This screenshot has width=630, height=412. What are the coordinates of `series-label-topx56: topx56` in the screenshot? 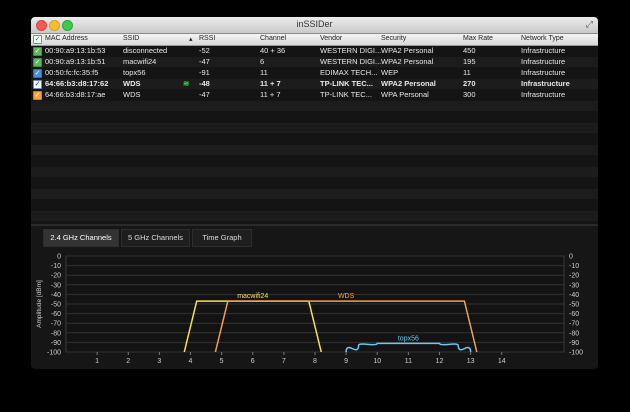 It's located at (408, 338).